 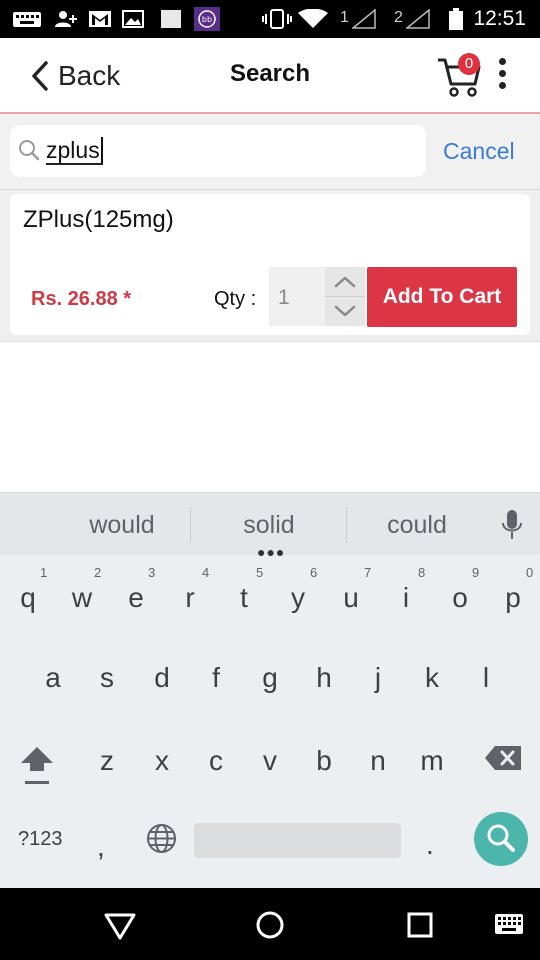 I want to click on key-hint: 4, so click(x=206, y=572).